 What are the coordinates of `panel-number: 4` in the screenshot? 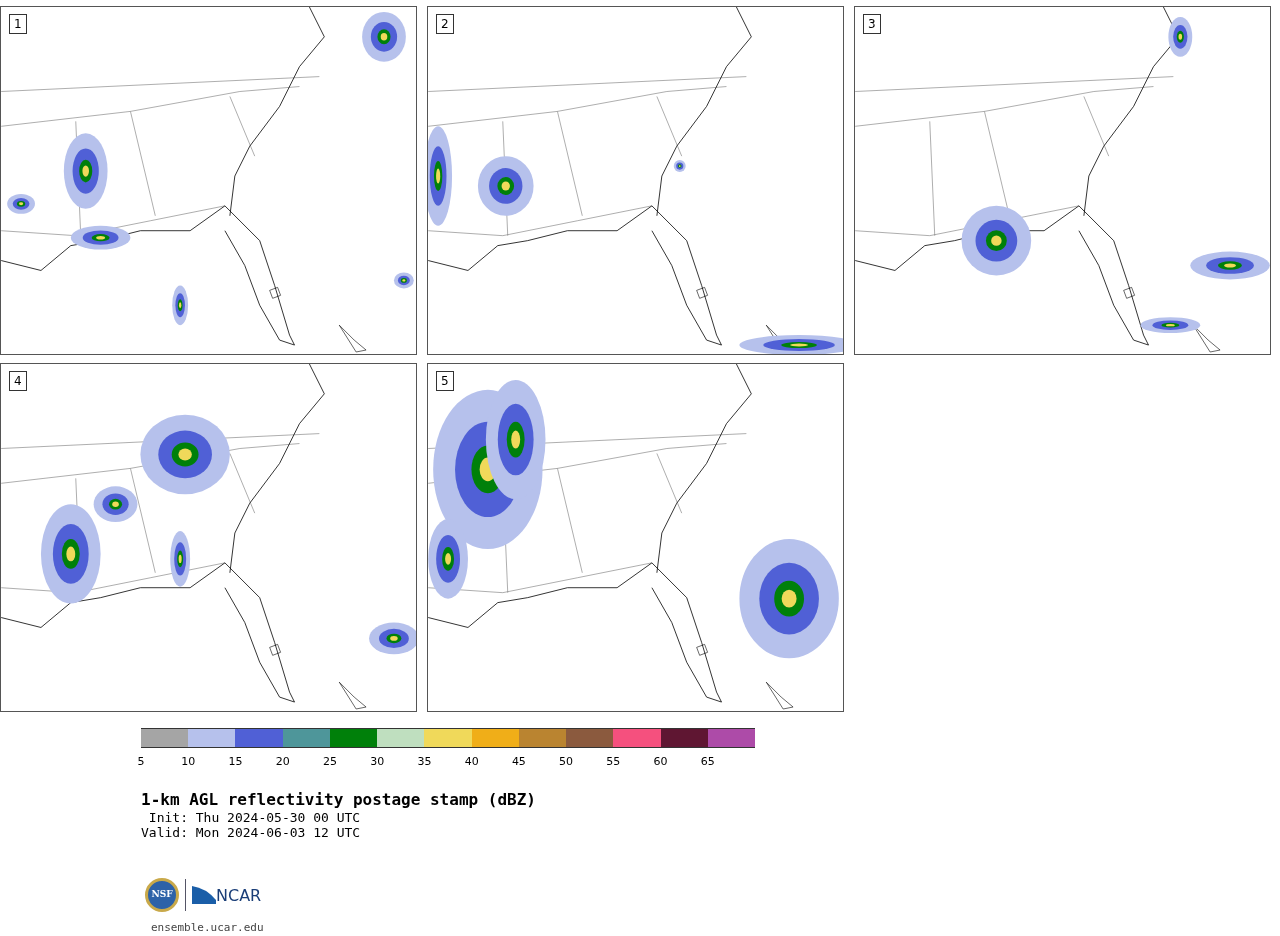 It's located at (18, 381).